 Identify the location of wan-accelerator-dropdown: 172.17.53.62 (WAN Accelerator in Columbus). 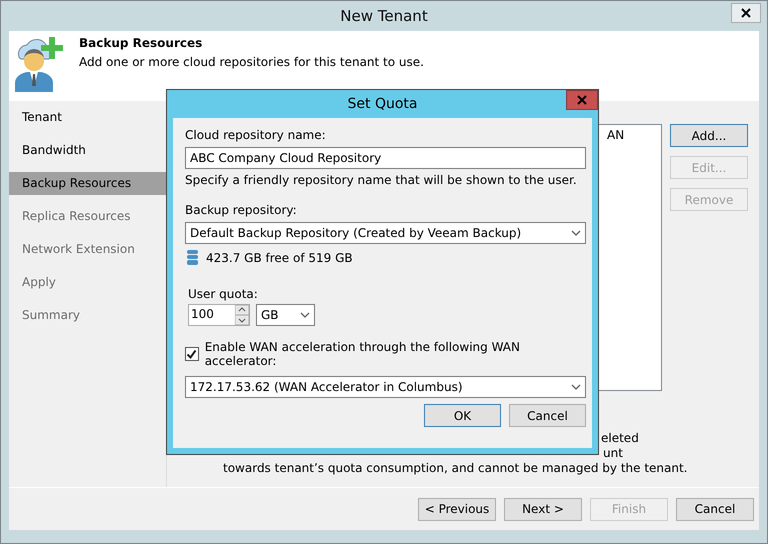
(385, 387).